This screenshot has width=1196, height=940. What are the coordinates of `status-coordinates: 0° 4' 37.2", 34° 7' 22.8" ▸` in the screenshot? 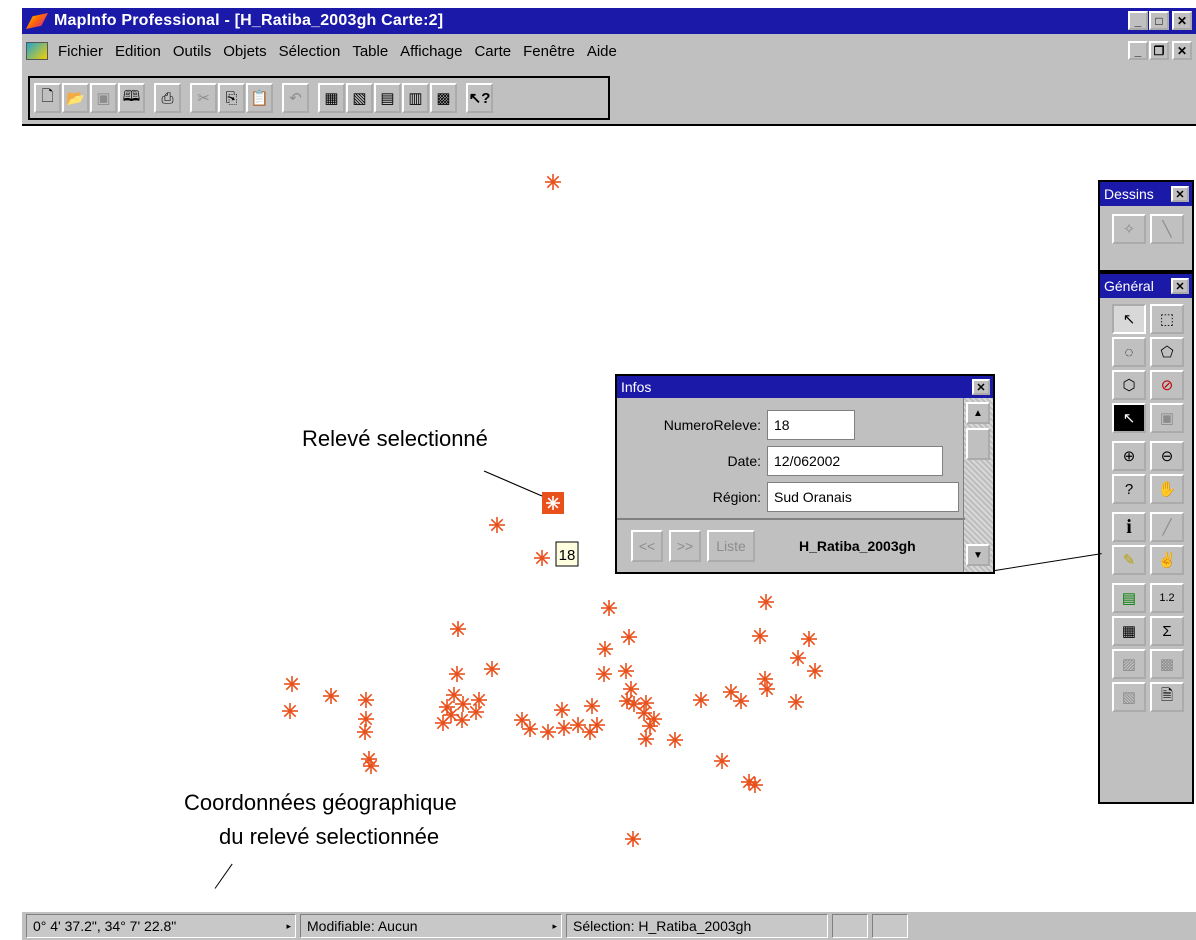 It's located at (161, 926).